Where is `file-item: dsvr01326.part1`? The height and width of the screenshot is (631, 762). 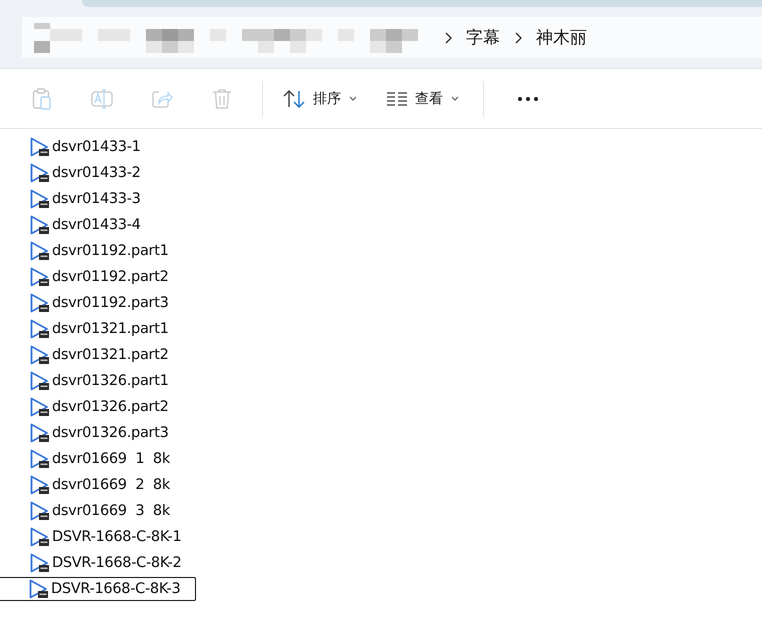 file-item: dsvr01326.part1 is located at coordinates (98, 381).